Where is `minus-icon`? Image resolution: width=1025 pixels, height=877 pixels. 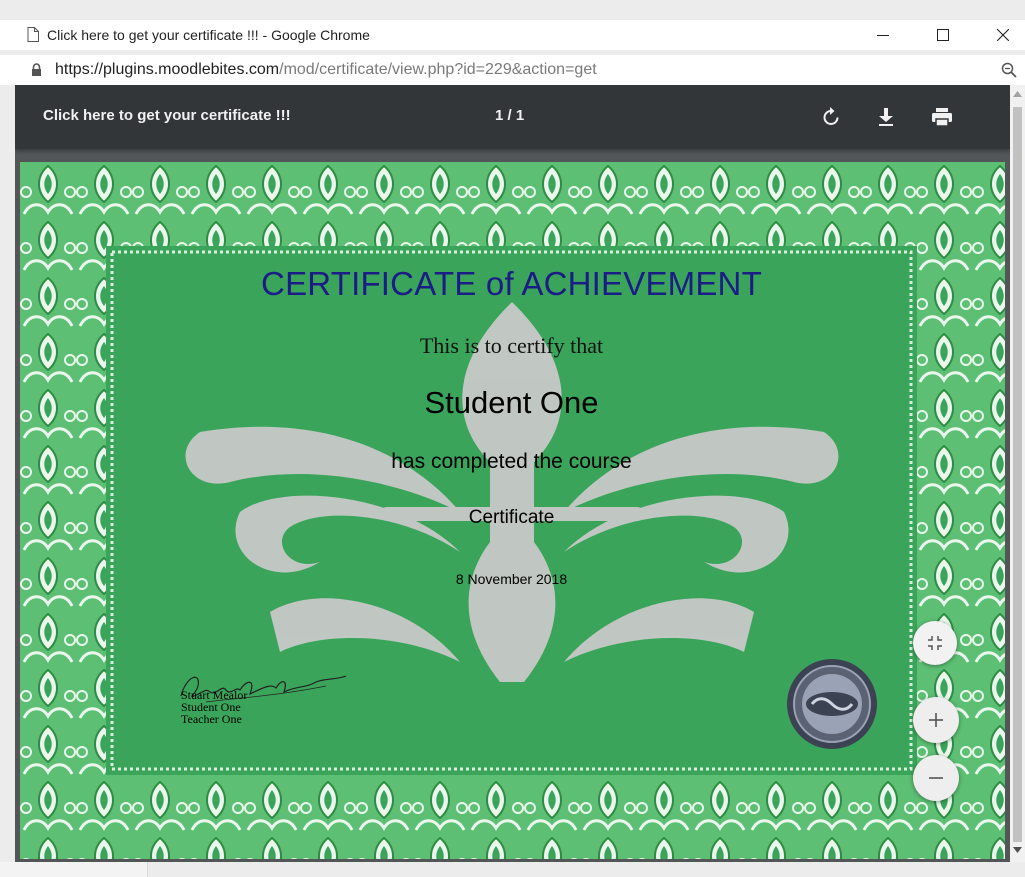 minus-icon is located at coordinates (936, 778).